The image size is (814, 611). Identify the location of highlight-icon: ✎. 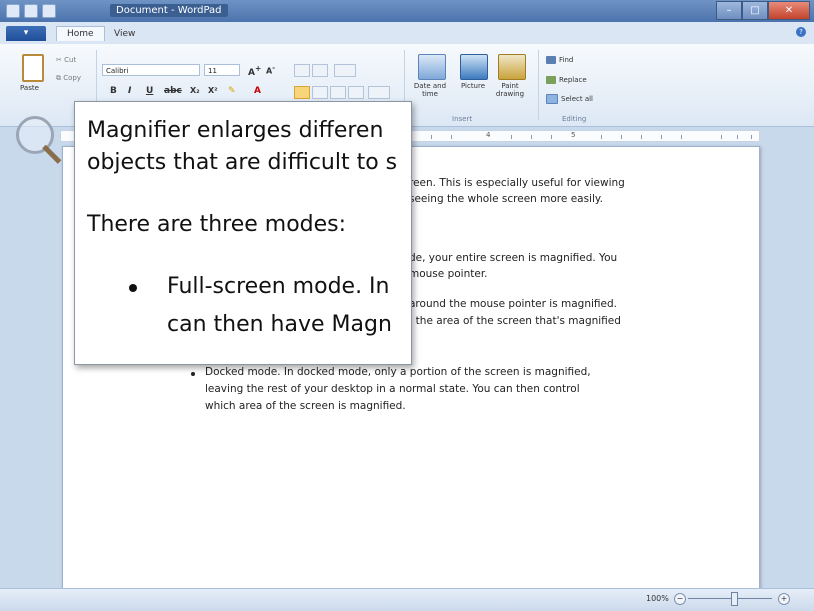
(232, 91).